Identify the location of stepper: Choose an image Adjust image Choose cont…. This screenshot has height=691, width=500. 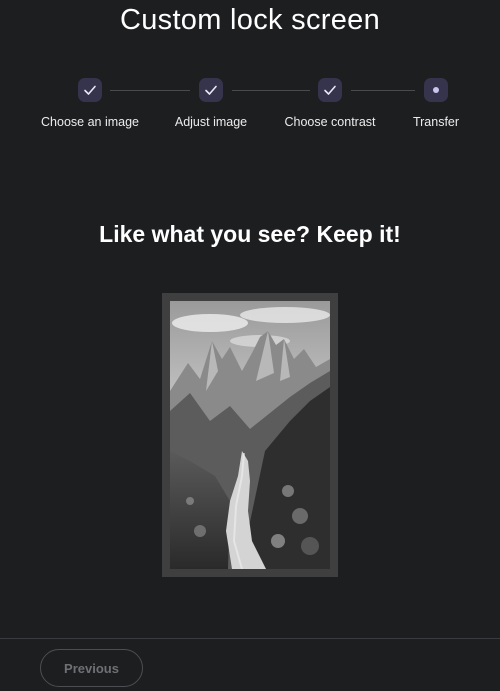
(250, 108).